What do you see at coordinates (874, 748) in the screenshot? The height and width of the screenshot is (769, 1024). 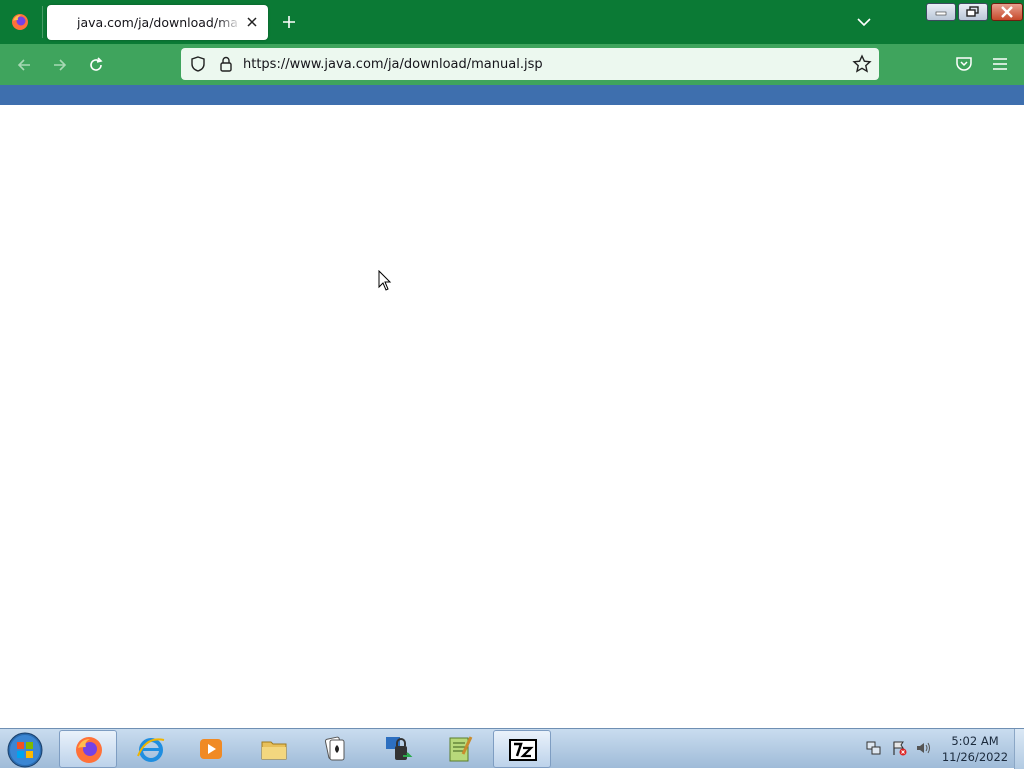 I see `network-icon` at bounding box center [874, 748].